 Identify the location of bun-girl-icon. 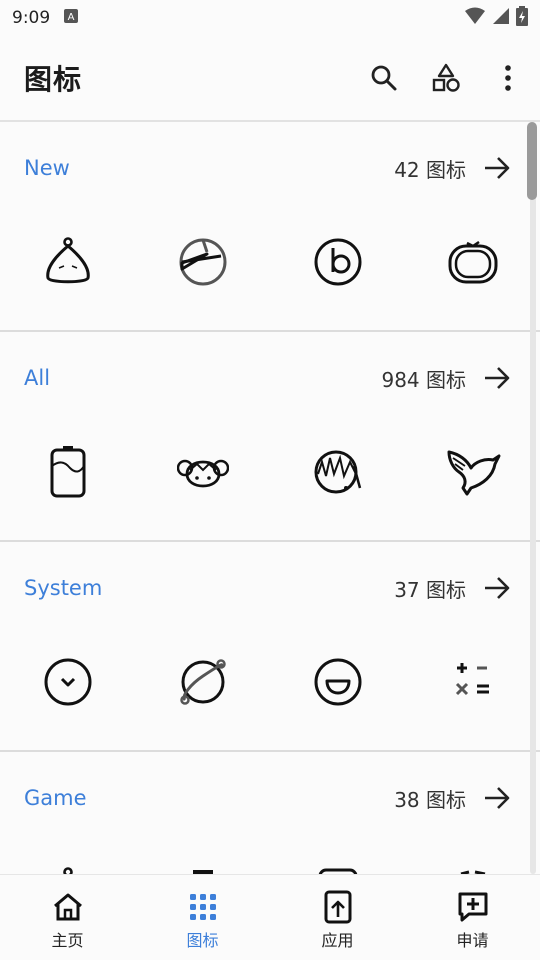
(202, 472).